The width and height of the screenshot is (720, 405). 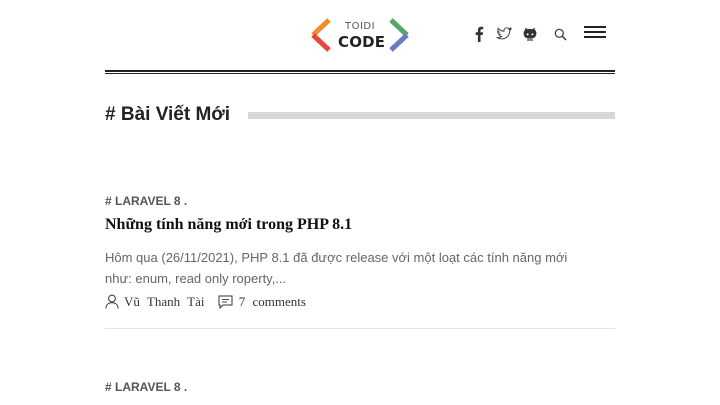 I want to click on logo-text-small: TOIDI, so click(x=360, y=26).